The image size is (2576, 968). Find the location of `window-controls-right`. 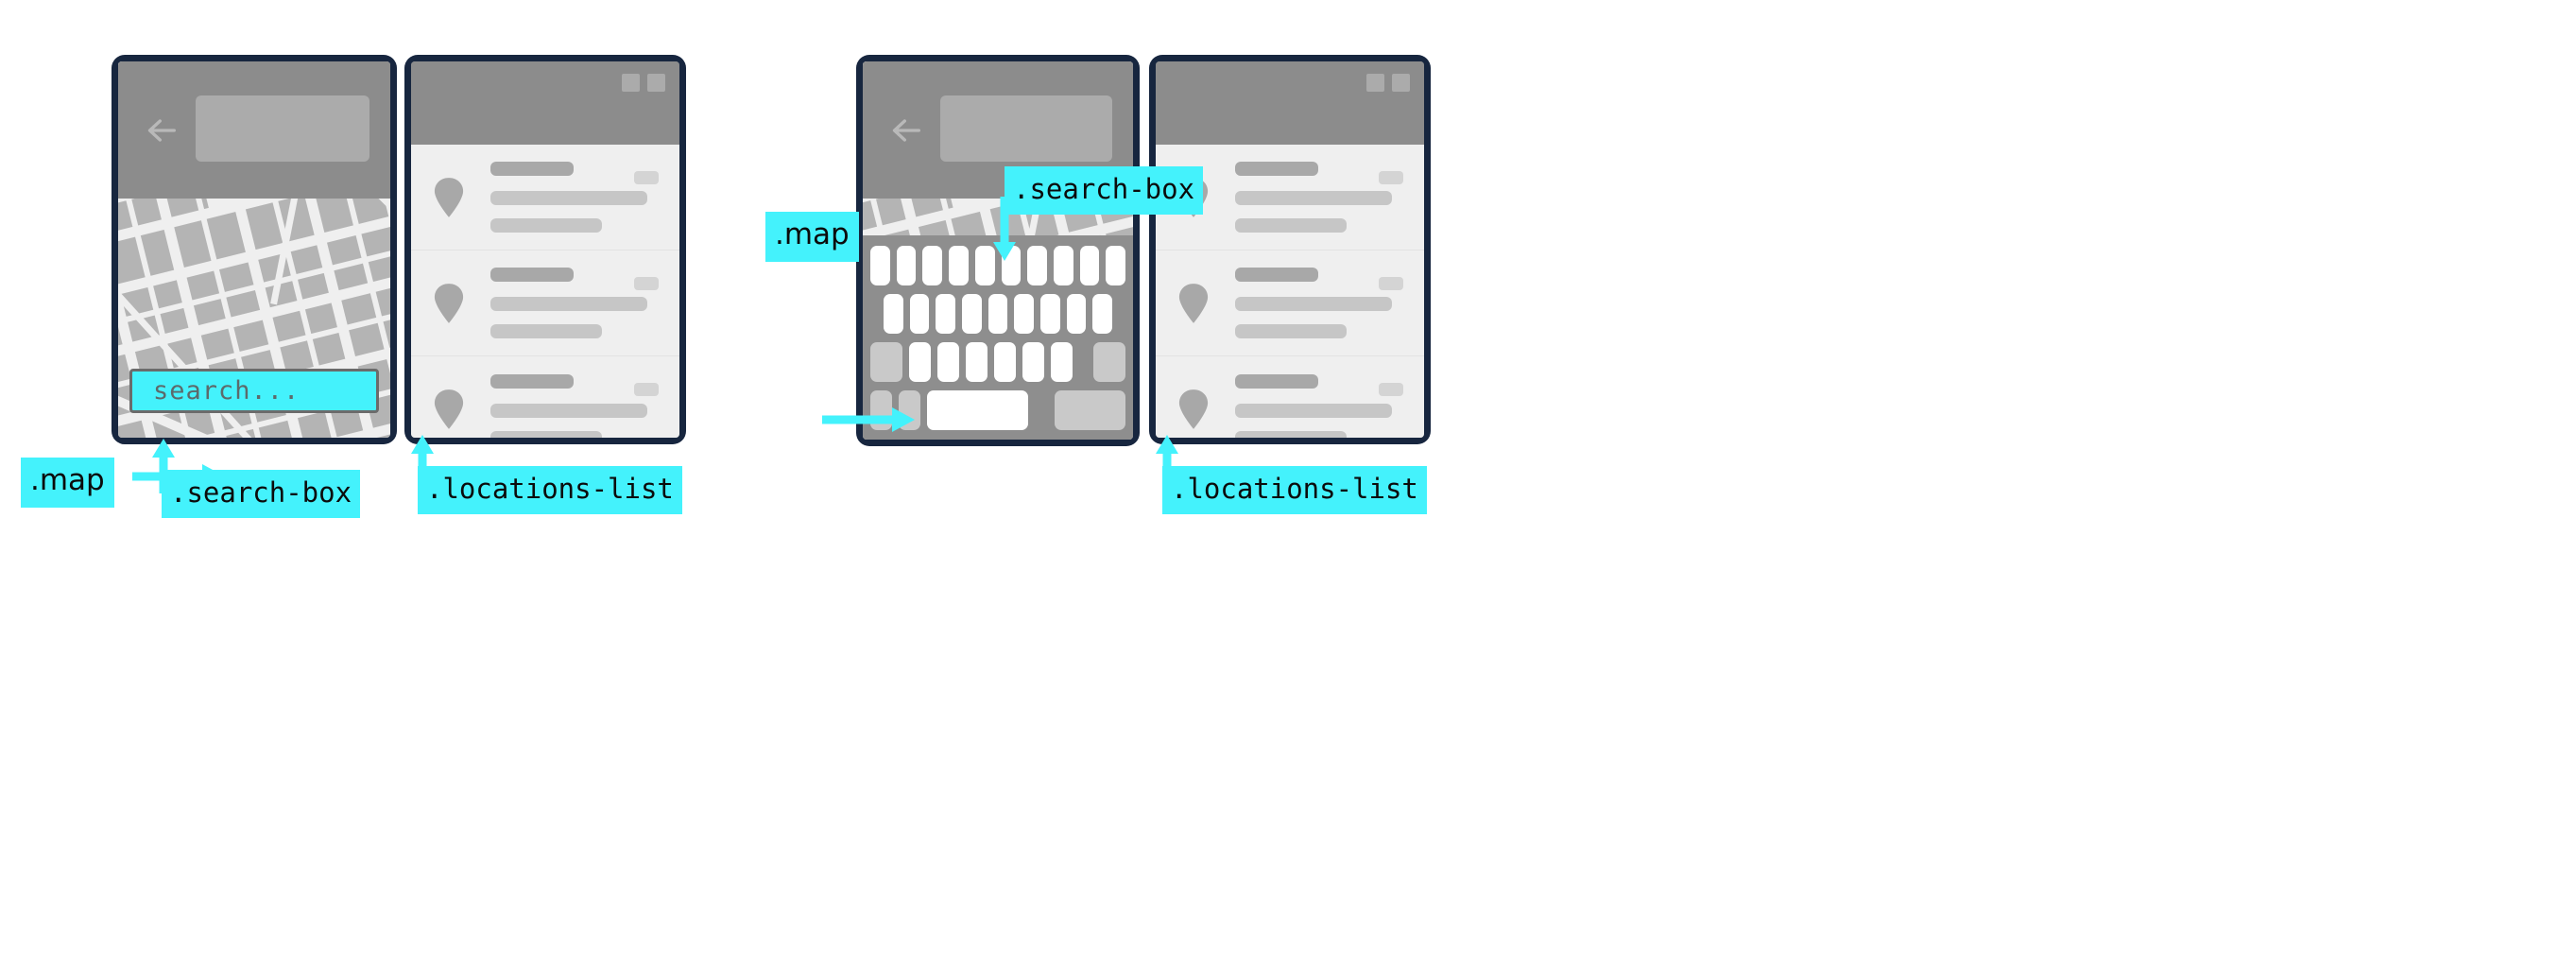

window-controls-right is located at coordinates (1388, 83).